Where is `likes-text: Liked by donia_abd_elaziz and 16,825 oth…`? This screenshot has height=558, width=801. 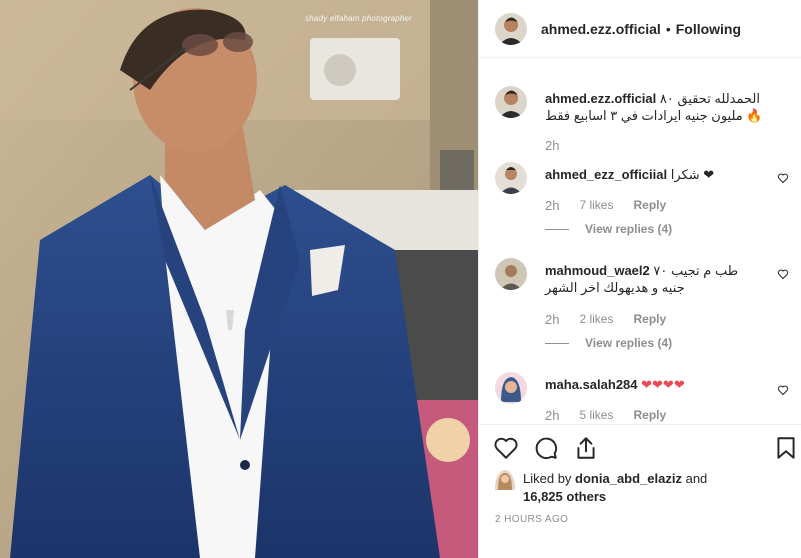
likes-text: Liked by donia_abd_elaziz and 16,825 oth… is located at coordinates (615, 488).